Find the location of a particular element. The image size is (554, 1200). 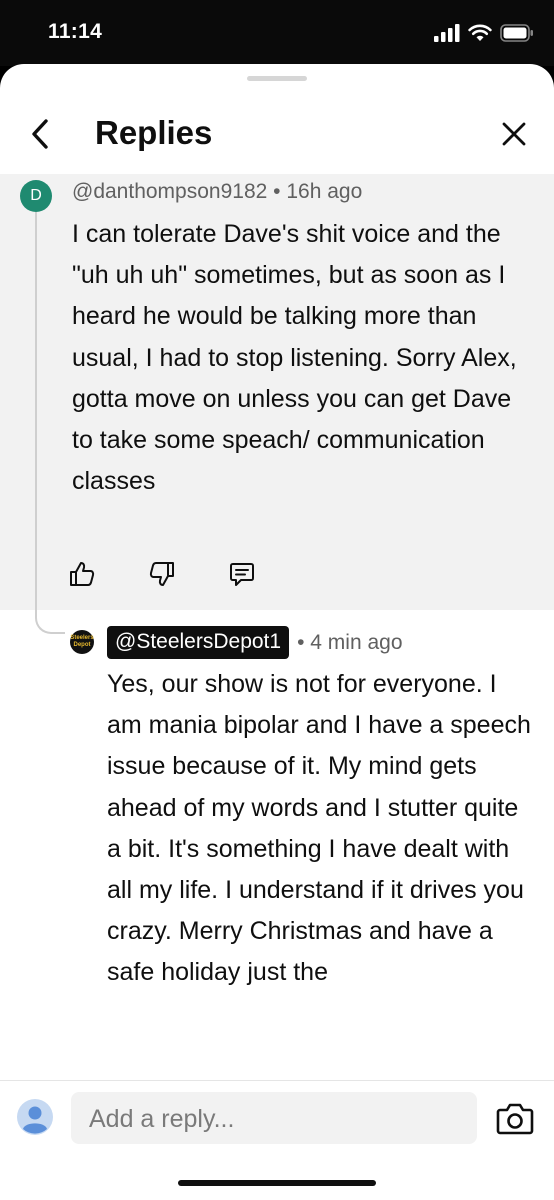

reply-time: 4 min ago is located at coordinates (356, 642).